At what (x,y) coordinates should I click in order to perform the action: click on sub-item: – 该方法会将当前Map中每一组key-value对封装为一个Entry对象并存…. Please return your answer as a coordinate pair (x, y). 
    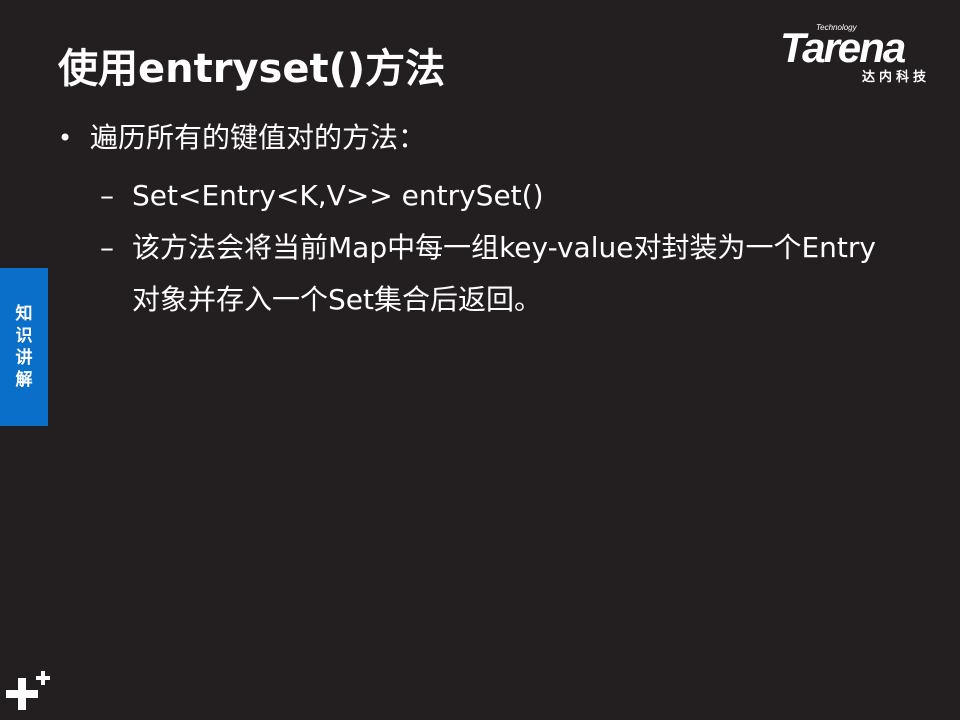
    Looking at the image, I should click on (475, 274).